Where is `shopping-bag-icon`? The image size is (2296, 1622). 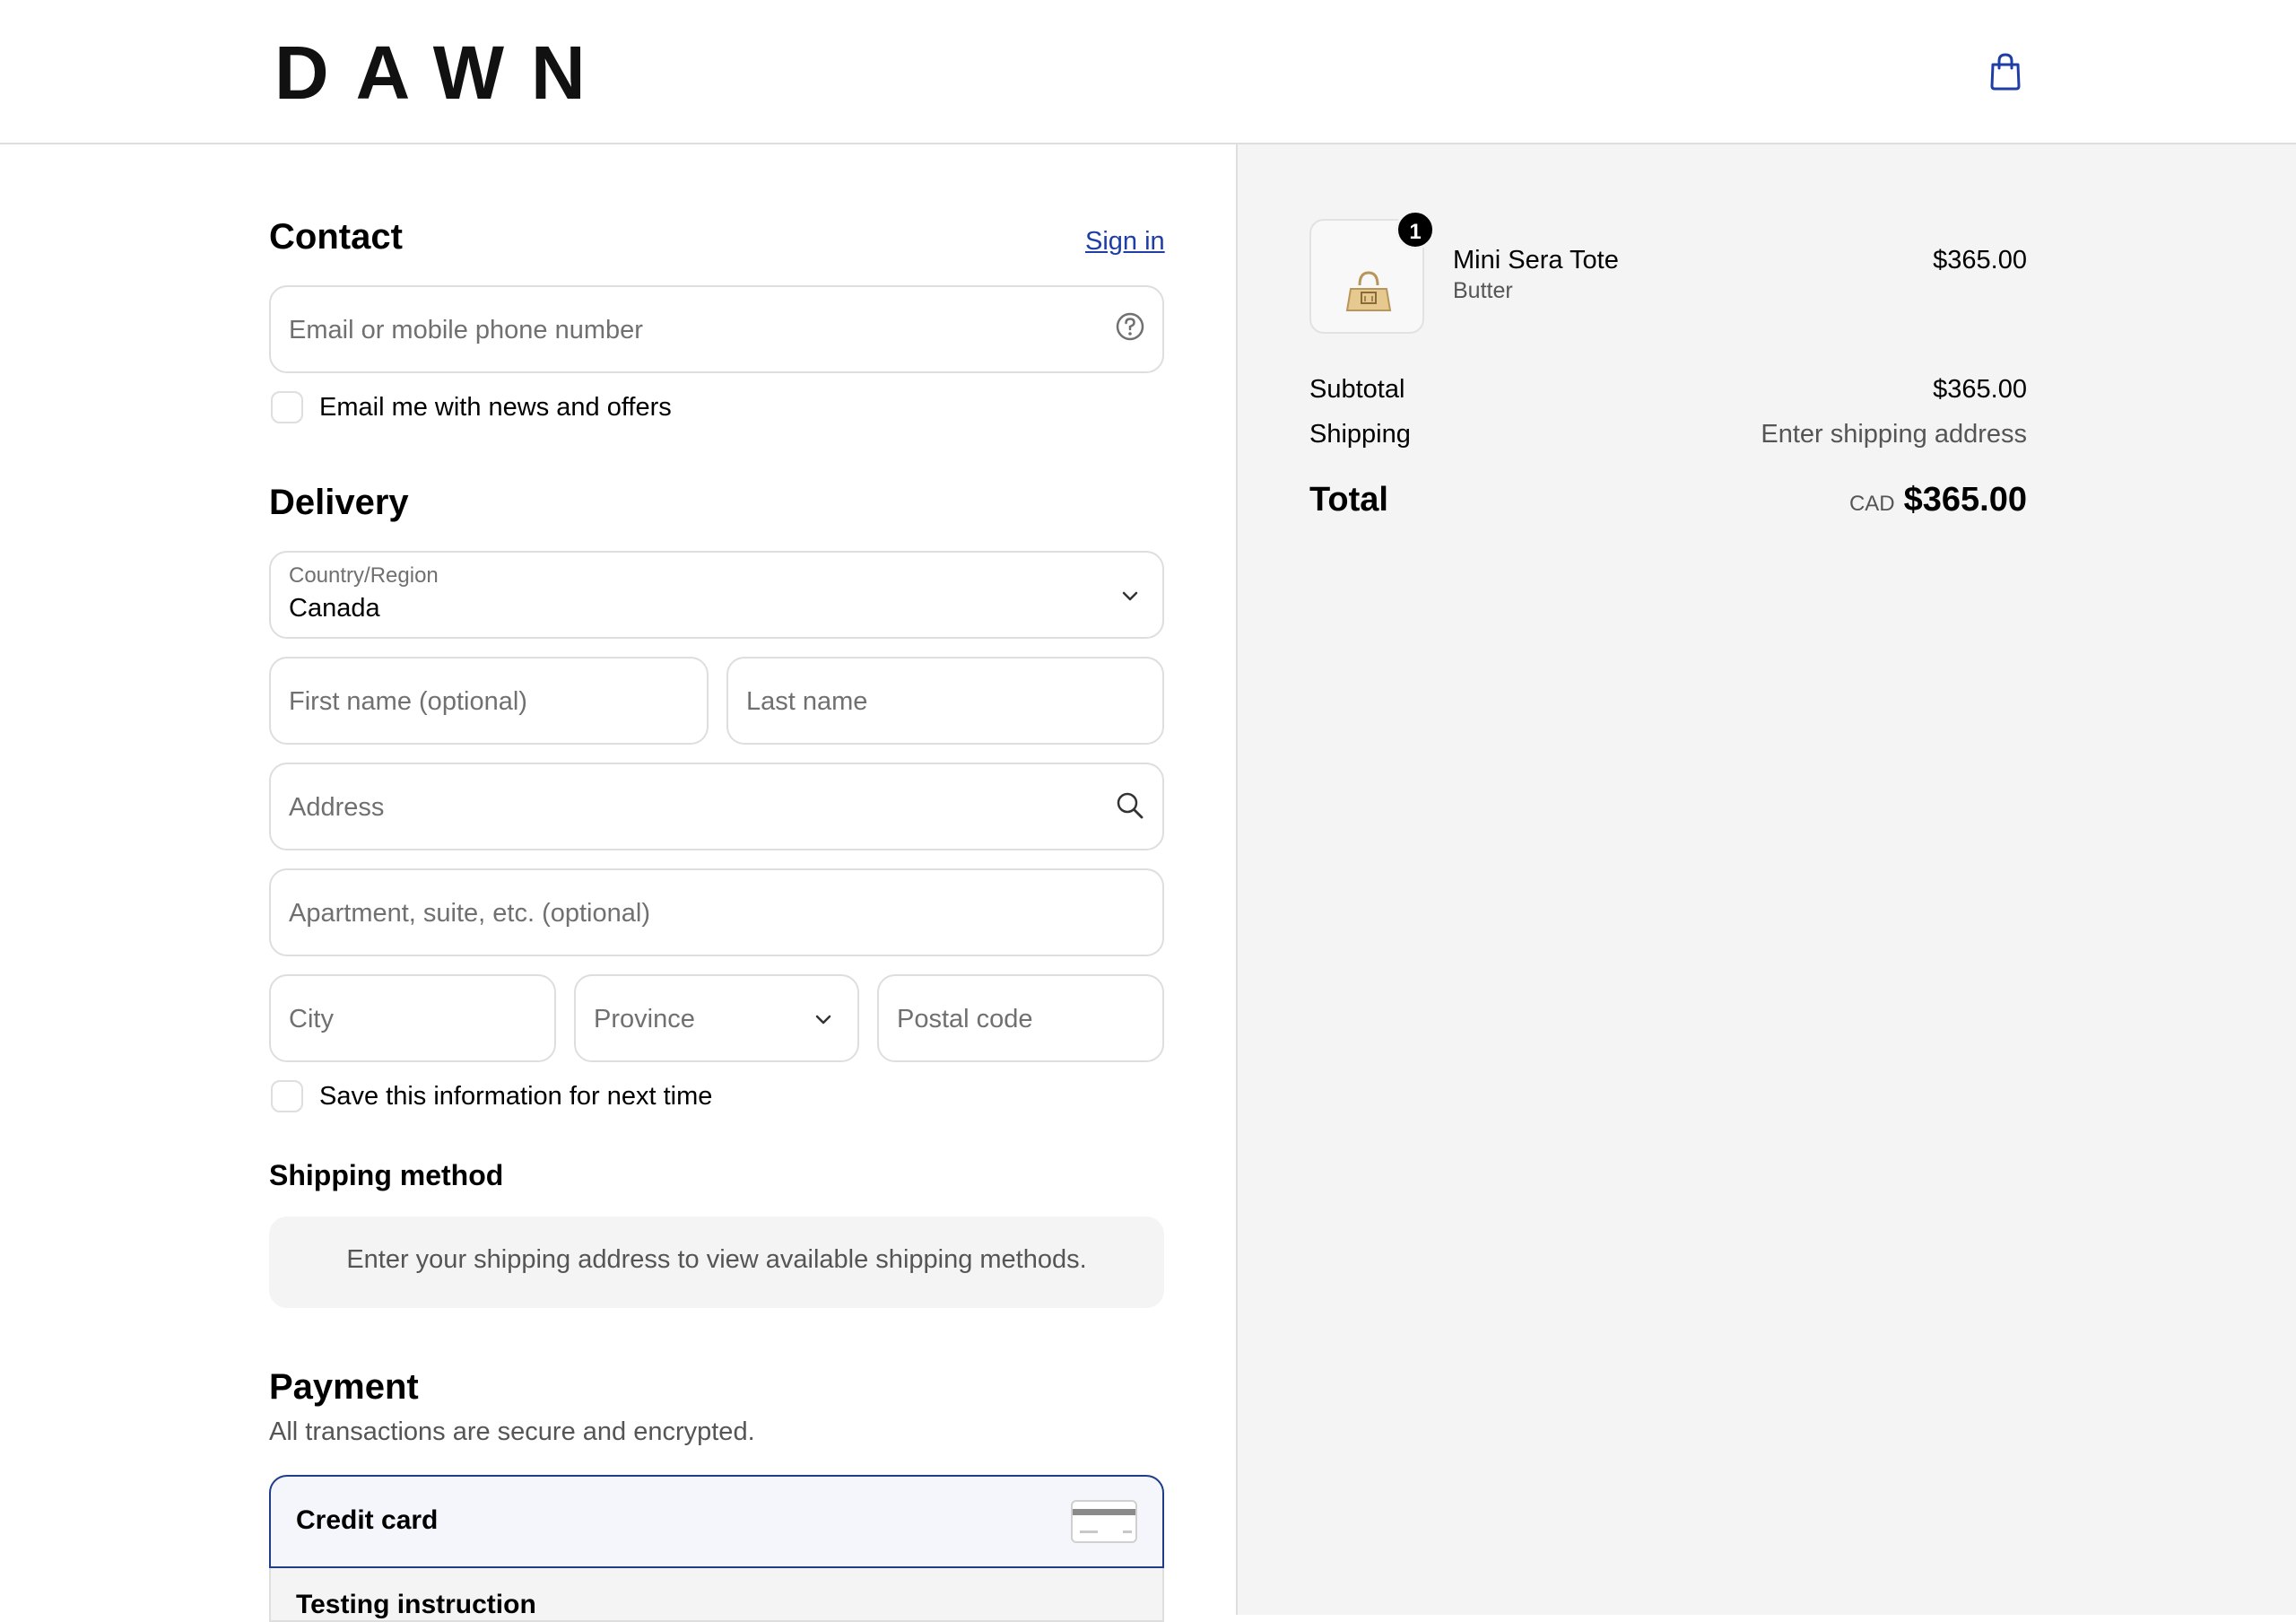 shopping-bag-icon is located at coordinates (2005, 71).